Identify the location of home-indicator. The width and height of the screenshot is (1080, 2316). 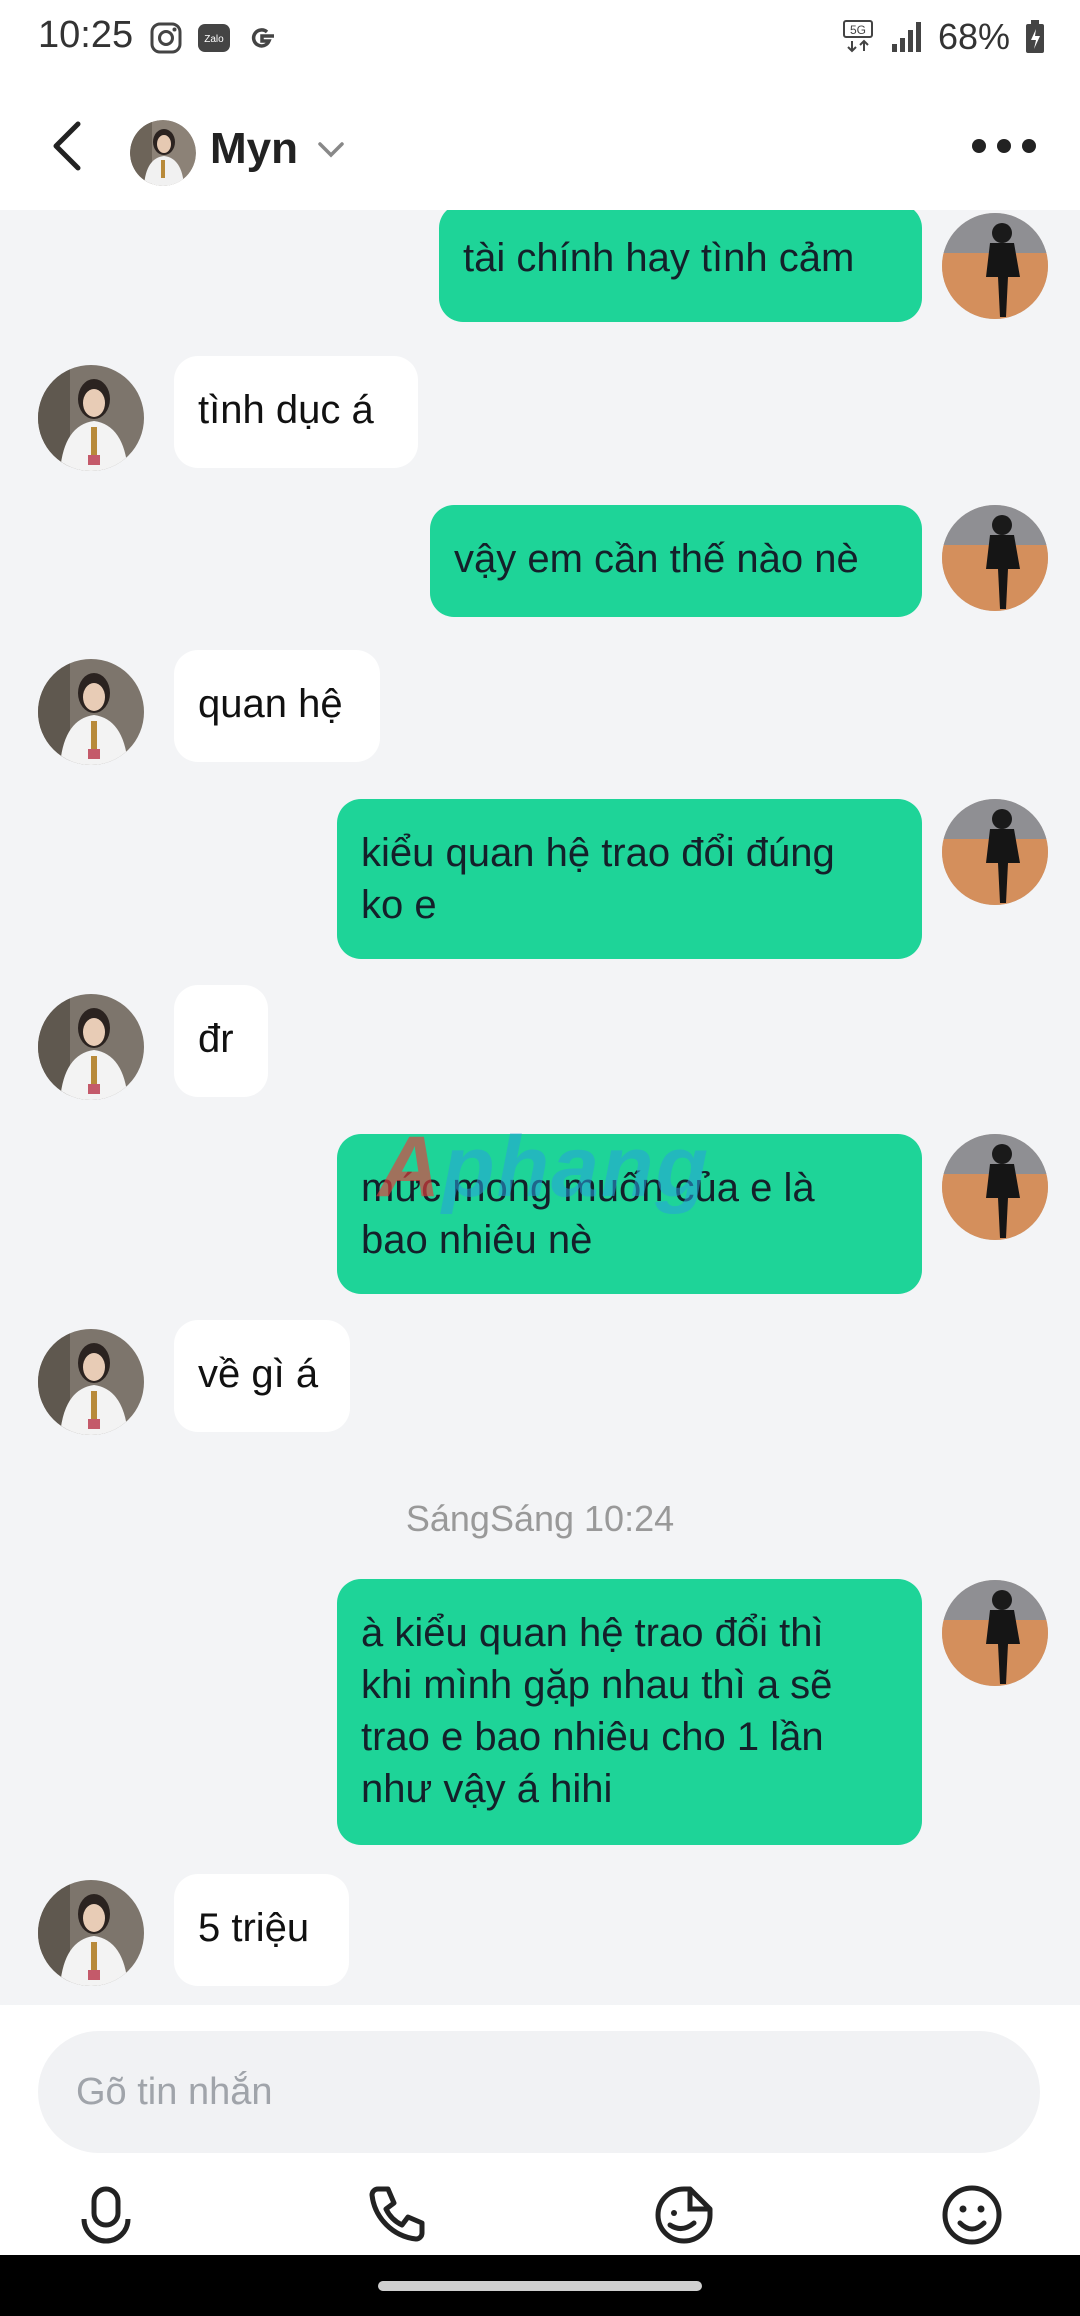
(540, 2286).